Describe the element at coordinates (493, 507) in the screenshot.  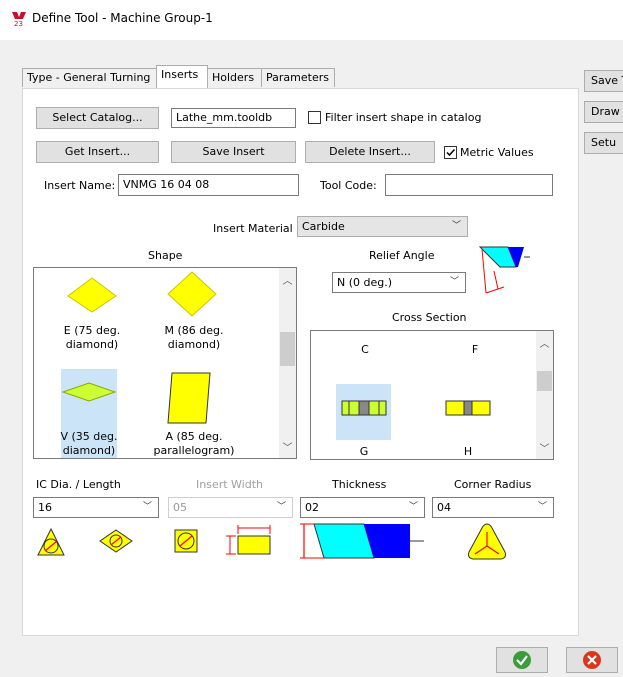
I see `corner-radius-select: 04 ﹀` at that location.